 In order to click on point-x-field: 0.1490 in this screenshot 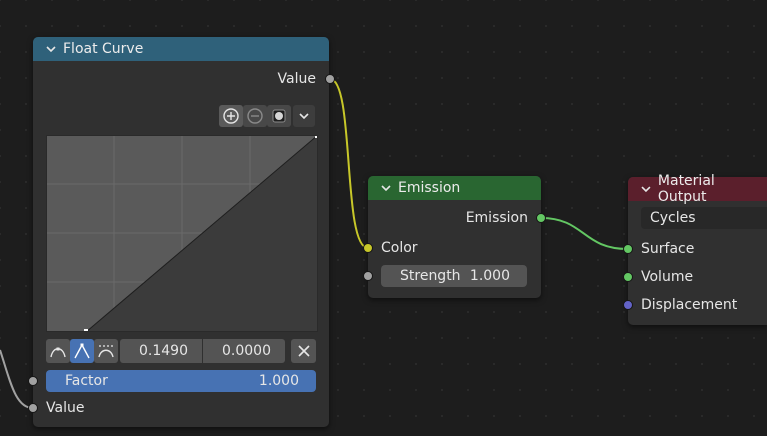, I will do `click(161, 351)`.